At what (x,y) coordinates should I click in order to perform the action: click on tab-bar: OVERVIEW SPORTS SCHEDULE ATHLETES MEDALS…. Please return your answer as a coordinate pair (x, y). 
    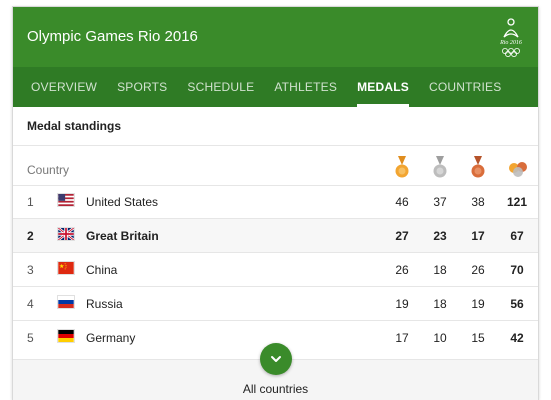
    Looking at the image, I should click on (275, 87).